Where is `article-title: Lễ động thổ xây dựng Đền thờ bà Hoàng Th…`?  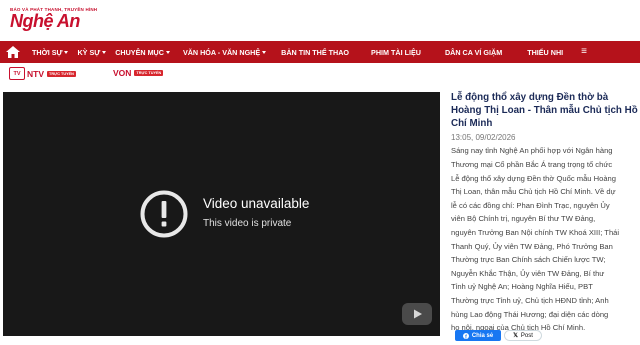 article-title: Lễ động thổ xây dựng Đền thờ bà Hoàng Th… is located at coordinates (545, 111).